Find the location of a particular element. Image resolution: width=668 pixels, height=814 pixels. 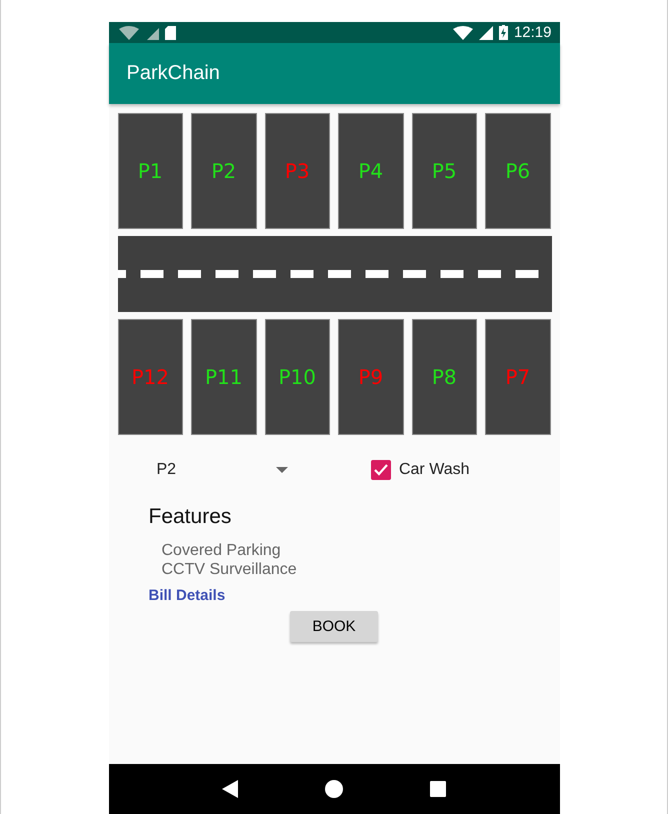

parking-spot: P1 is located at coordinates (150, 171).